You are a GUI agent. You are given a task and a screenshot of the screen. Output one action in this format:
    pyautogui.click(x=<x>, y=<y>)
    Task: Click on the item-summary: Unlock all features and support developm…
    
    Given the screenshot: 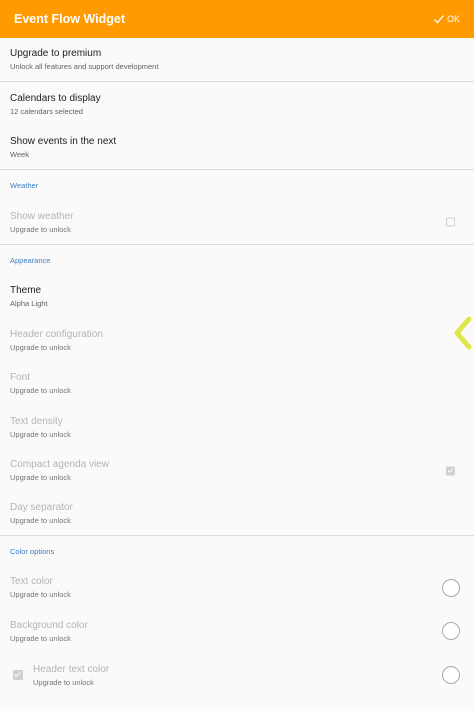 What is the action you would take?
    pyautogui.click(x=84, y=66)
    